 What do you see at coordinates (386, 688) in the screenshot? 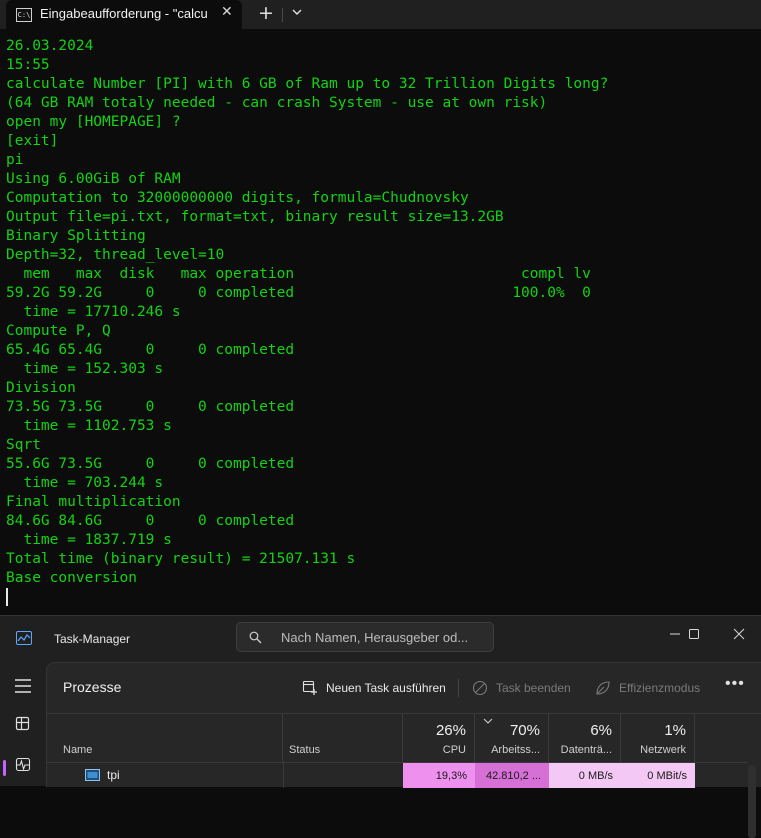
I see `new-task-label: Neuen Task ausführen` at bounding box center [386, 688].